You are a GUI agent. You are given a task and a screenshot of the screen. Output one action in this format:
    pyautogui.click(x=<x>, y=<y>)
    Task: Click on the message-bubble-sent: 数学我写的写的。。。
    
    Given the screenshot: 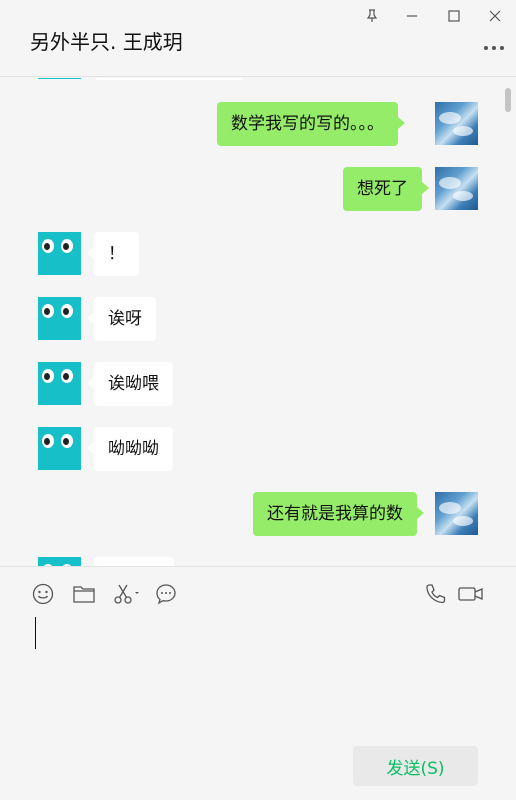 What is the action you would take?
    pyautogui.click(x=311, y=124)
    